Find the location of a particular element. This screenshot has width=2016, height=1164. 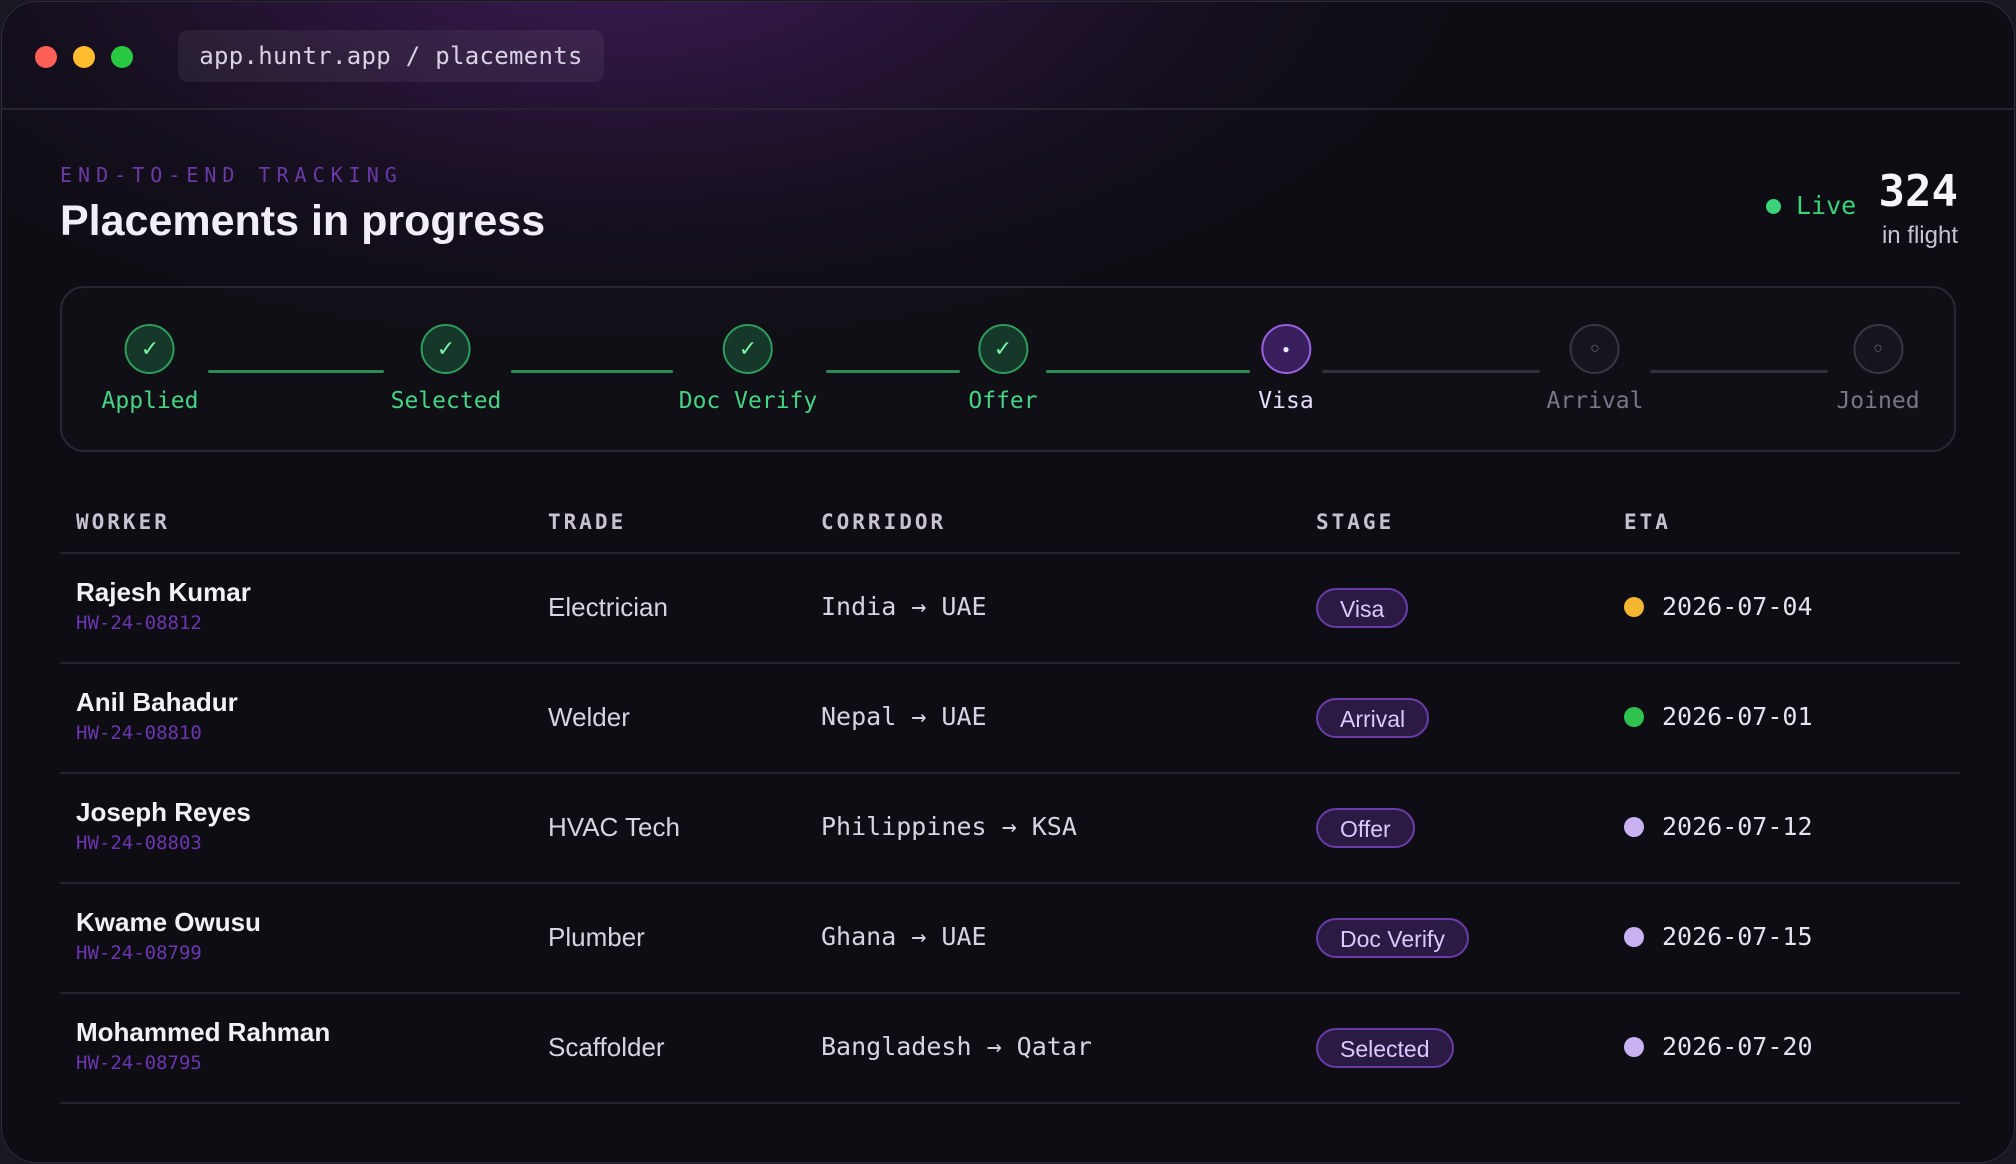

worker-cell: Anil Bahadur HW-24-08810 is located at coordinates (157, 715).